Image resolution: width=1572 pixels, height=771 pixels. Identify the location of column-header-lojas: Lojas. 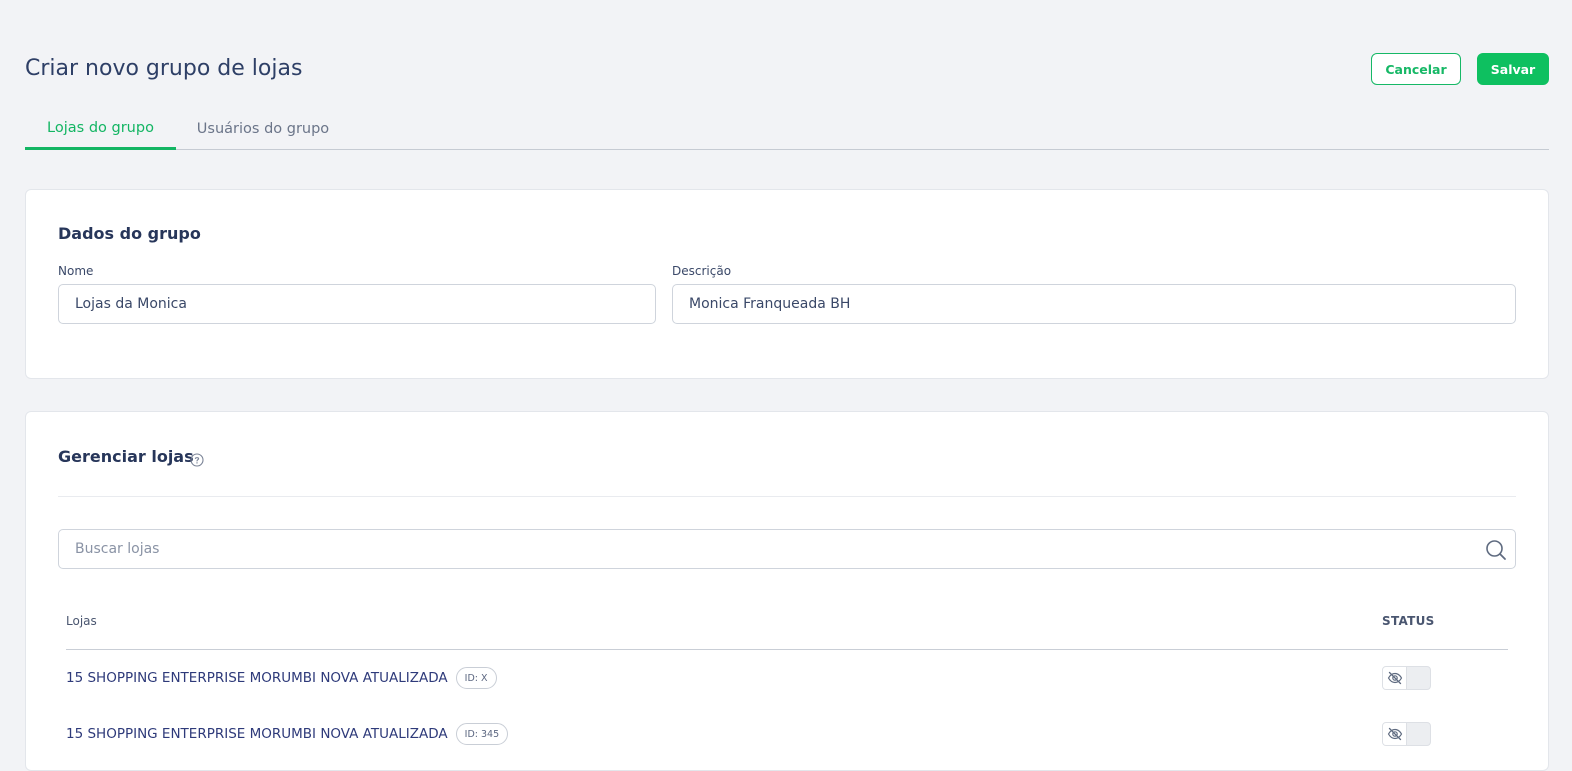
(81, 621).